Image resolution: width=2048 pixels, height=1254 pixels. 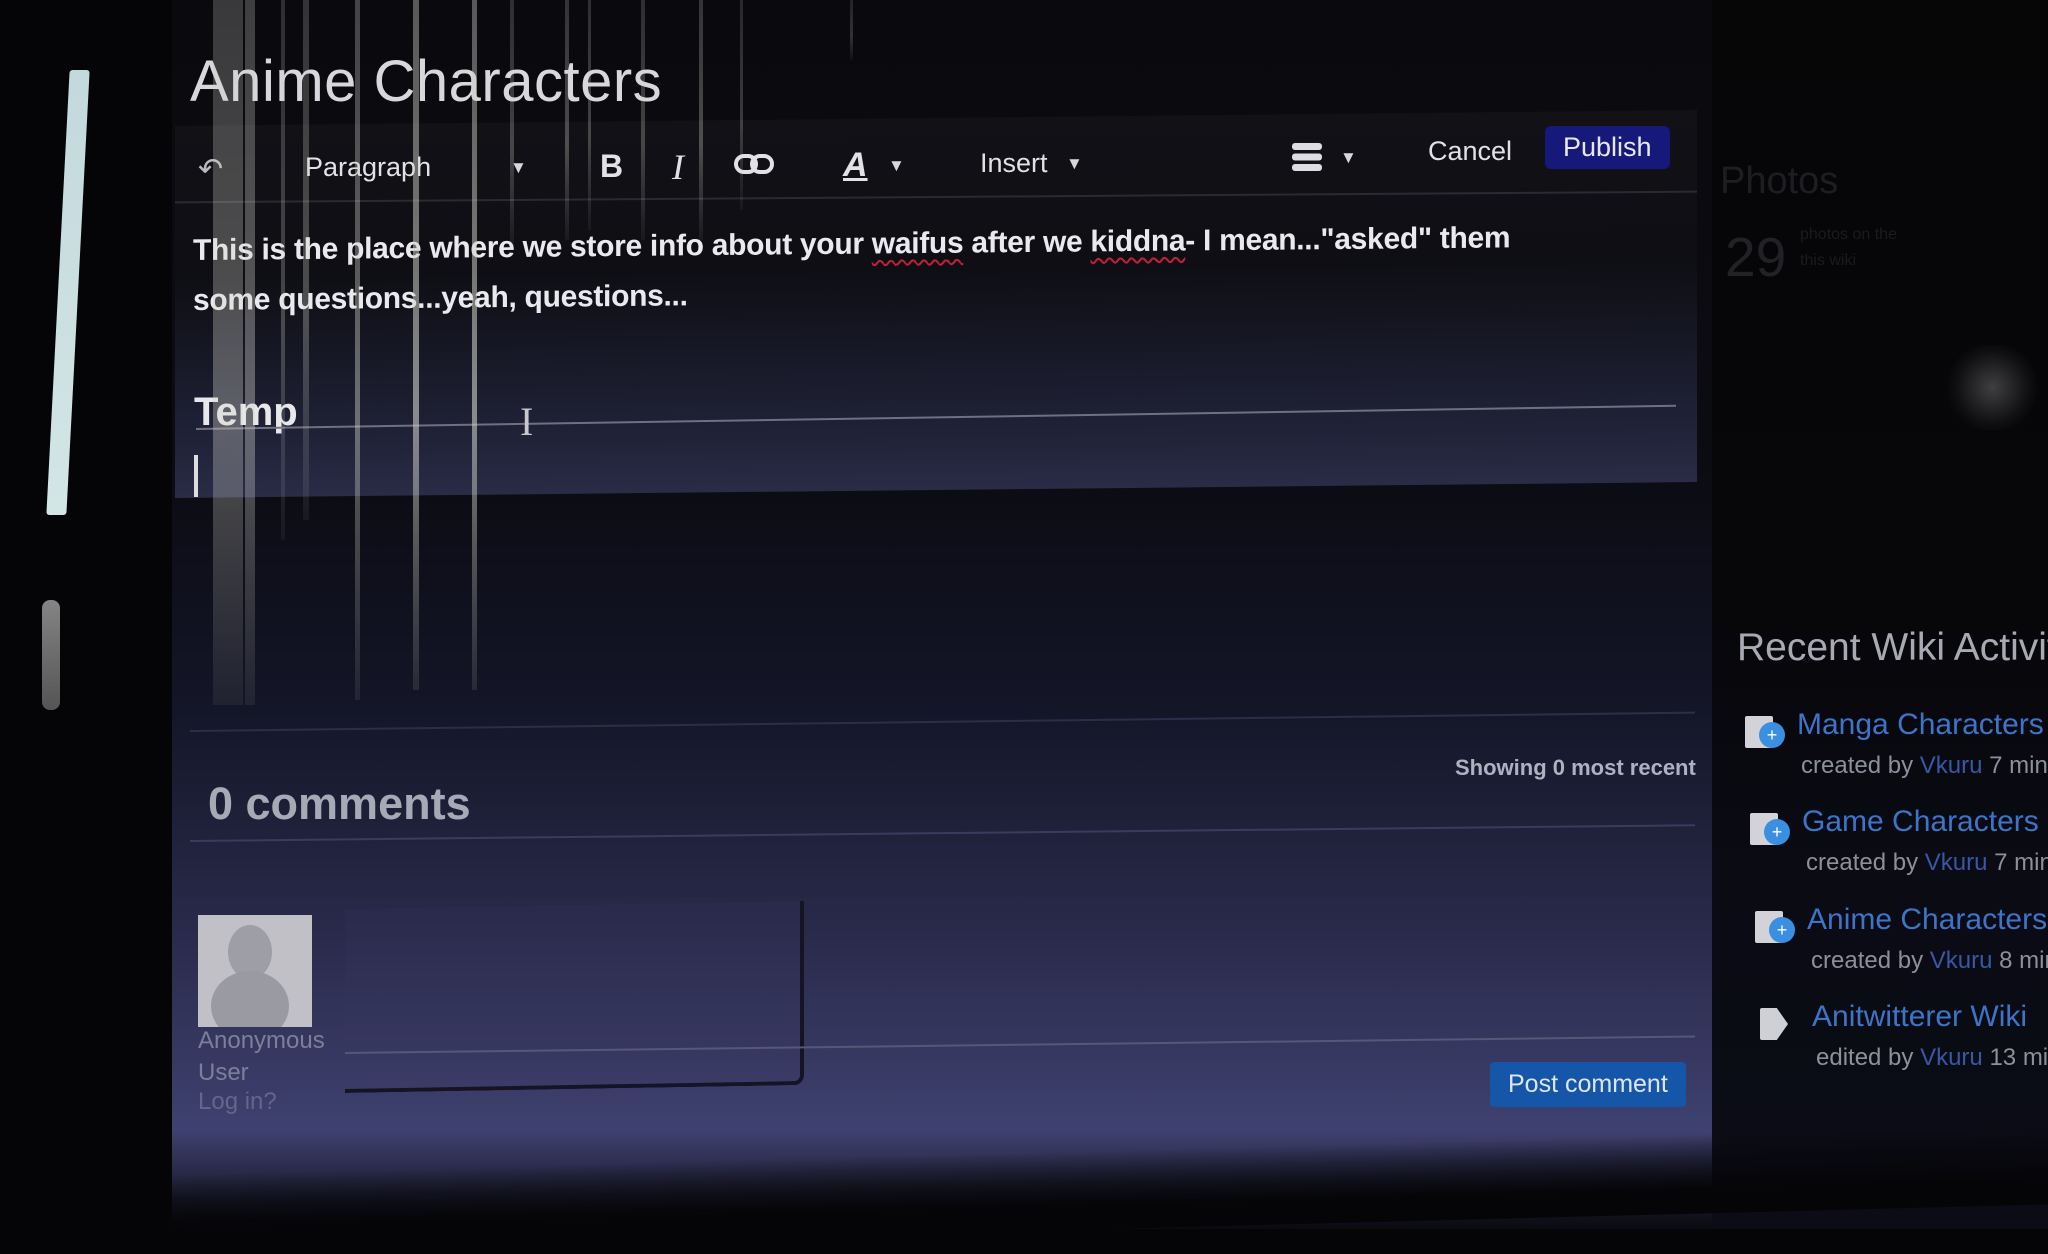 What do you see at coordinates (855, 165) in the screenshot?
I see `text-style-button: A` at bounding box center [855, 165].